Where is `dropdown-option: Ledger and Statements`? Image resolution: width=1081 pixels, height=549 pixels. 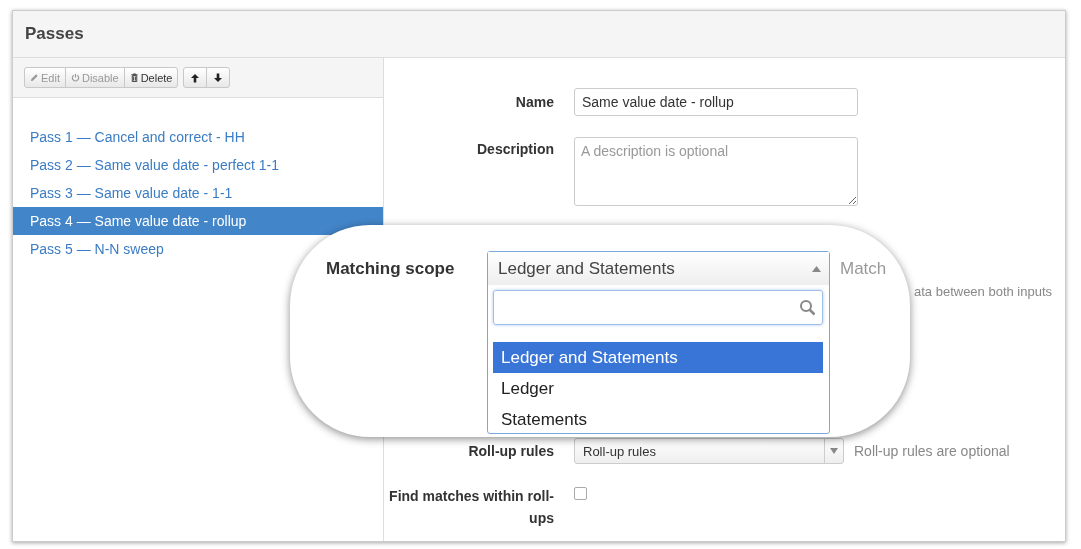
dropdown-option: Ledger and Statements is located at coordinates (658, 357).